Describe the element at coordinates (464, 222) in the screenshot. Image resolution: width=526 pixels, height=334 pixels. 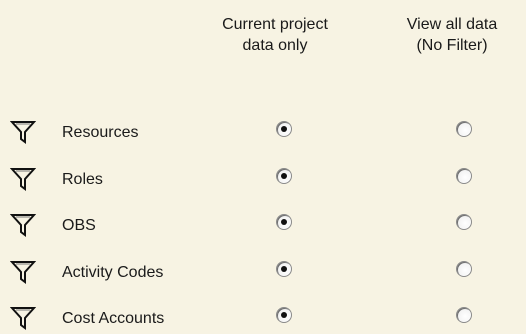
I see `radio-obs-view-all` at that location.